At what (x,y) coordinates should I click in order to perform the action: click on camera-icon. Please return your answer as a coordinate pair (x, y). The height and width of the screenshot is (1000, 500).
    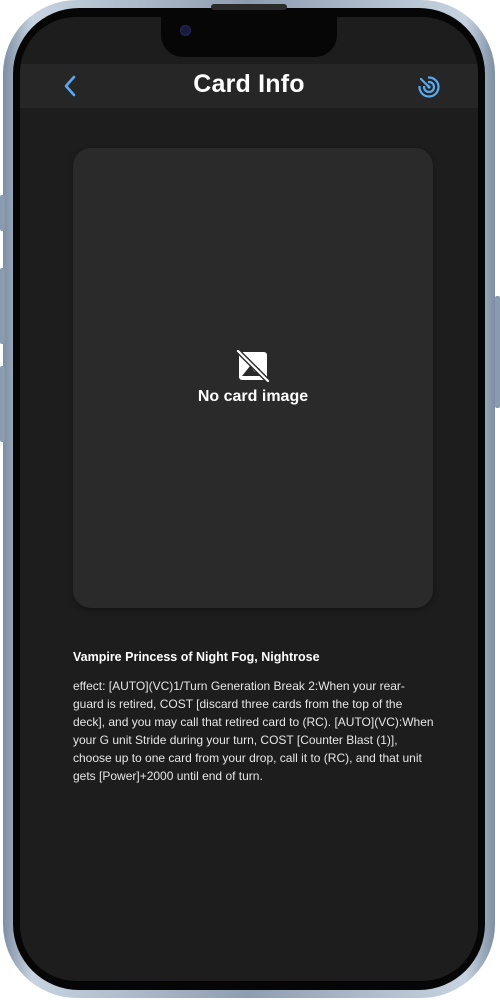
    Looking at the image, I should click on (185, 30).